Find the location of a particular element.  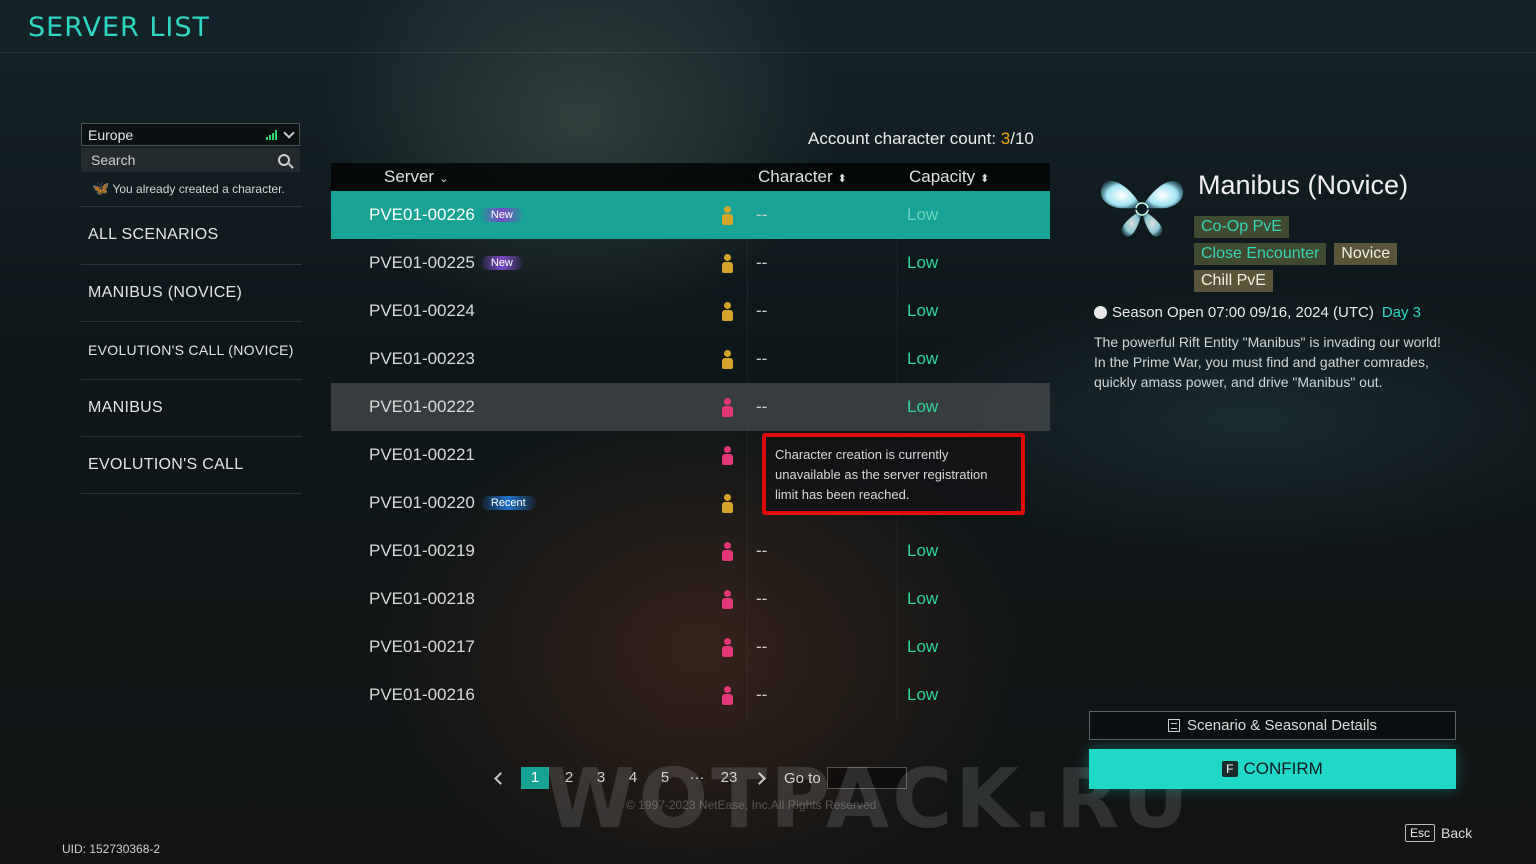

server-name: PVE01-00217 is located at coordinates (422, 646).